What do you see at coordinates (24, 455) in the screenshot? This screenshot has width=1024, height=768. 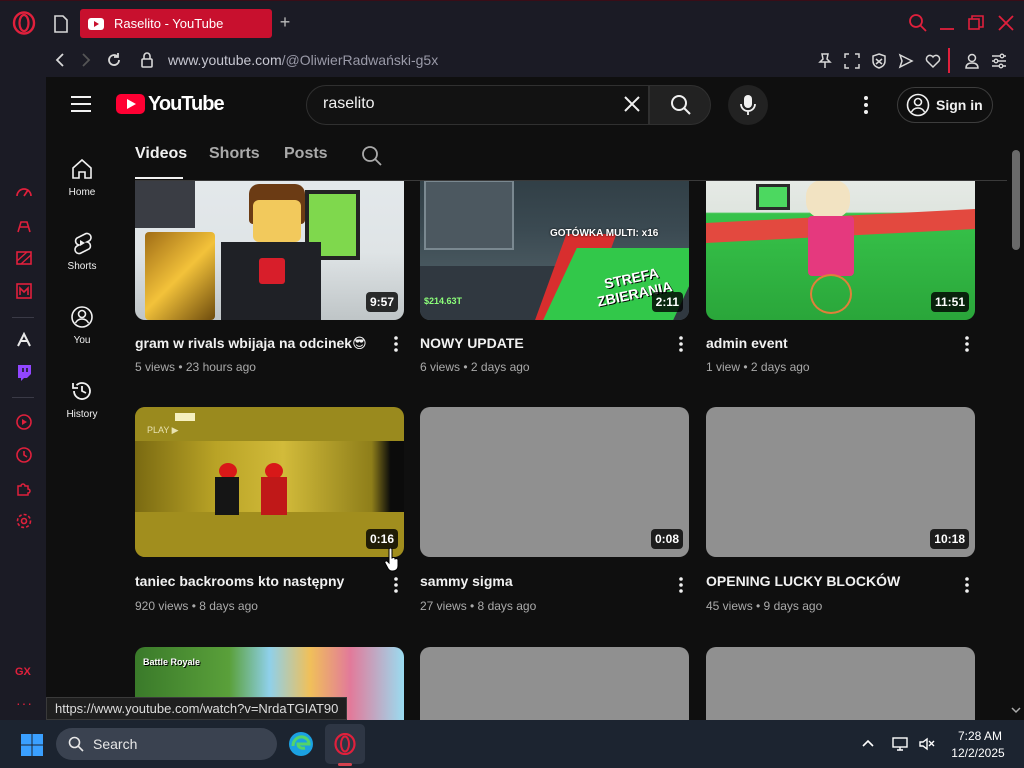 I see `history-sidebar-icon` at bounding box center [24, 455].